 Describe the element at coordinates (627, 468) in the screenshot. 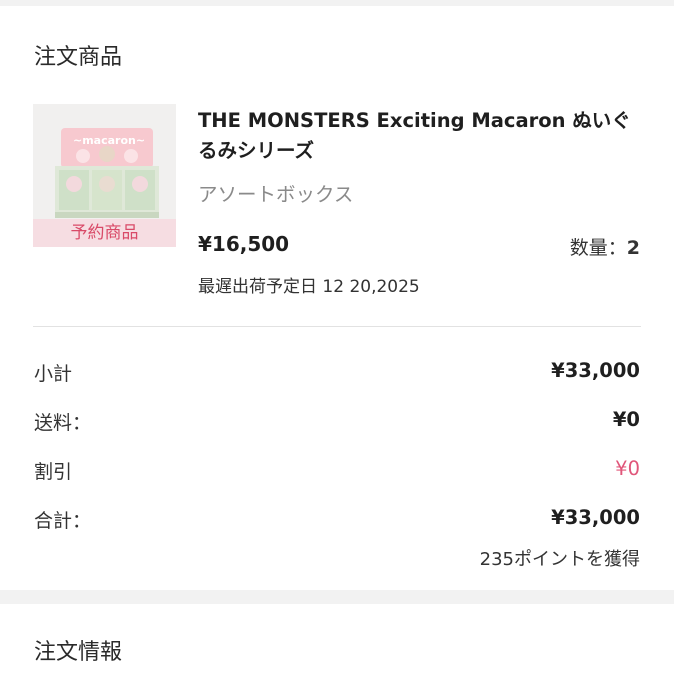

I see `discount-value: ¥0` at that location.